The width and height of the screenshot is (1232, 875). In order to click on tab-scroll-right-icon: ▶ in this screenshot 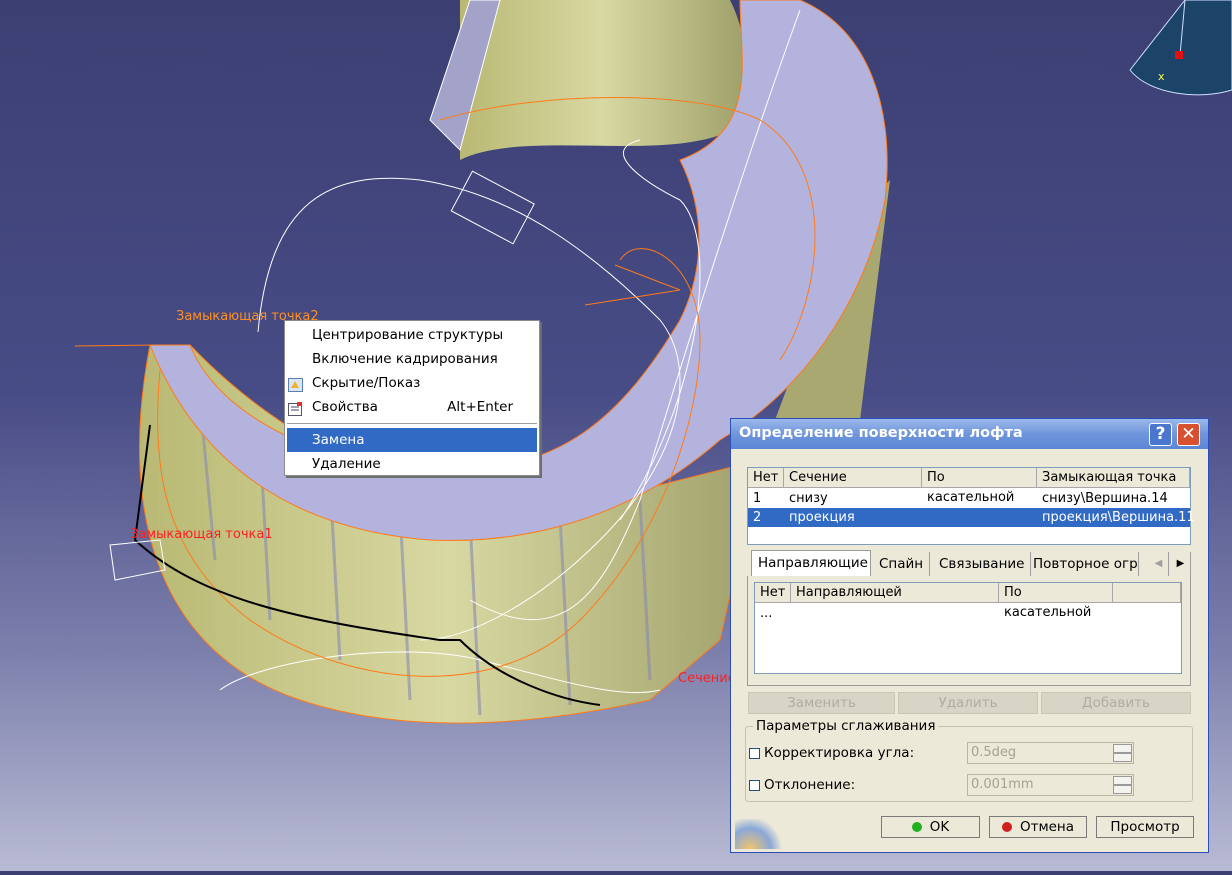, I will do `click(1181, 564)`.